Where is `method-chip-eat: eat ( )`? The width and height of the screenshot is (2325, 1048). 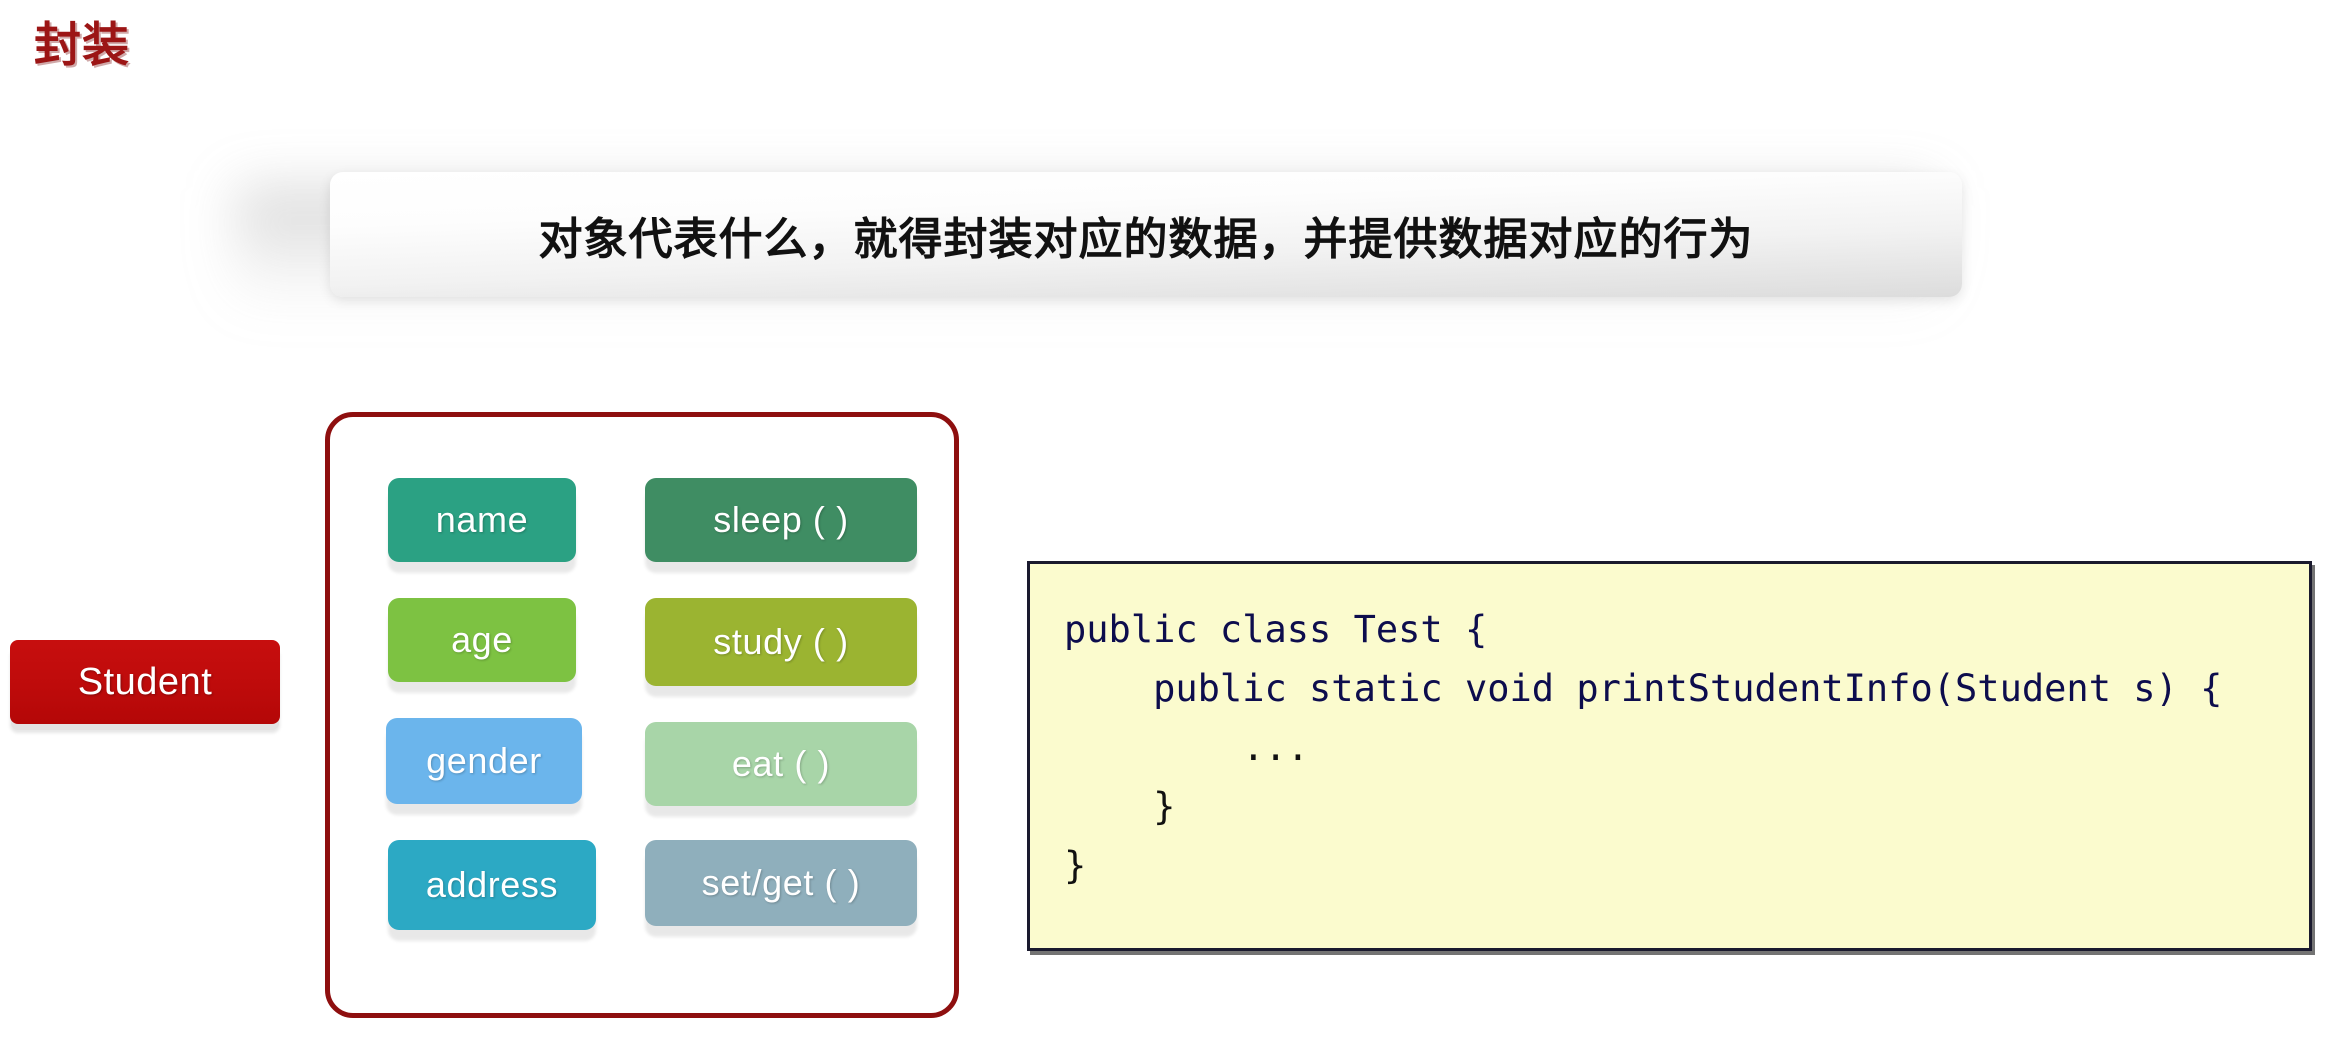 method-chip-eat: eat ( ) is located at coordinates (781, 764).